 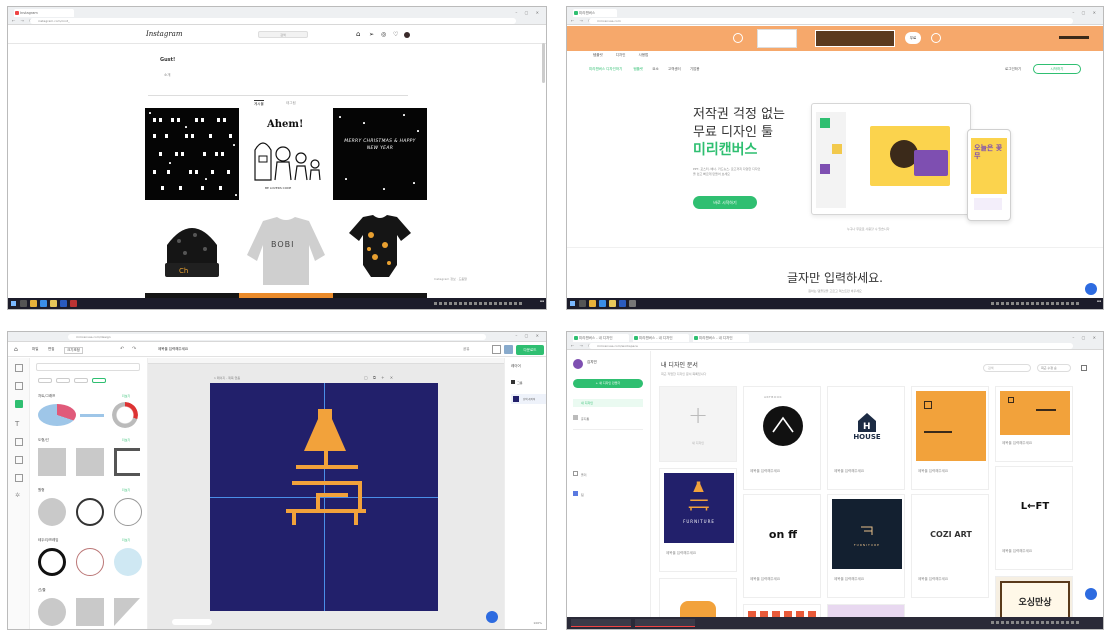 What do you see at coordinates (508, 349) in the screenshot?
I see `save-icon` at bounding box center [508, 349].